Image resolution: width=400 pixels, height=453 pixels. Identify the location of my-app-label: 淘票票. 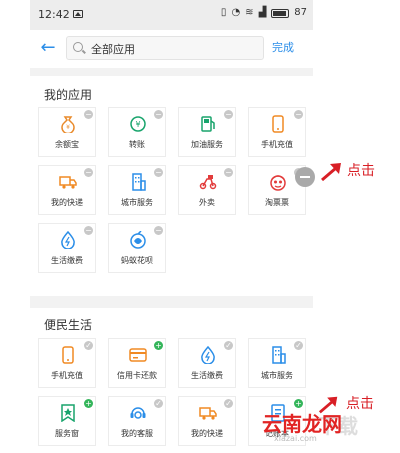
(277, 202).